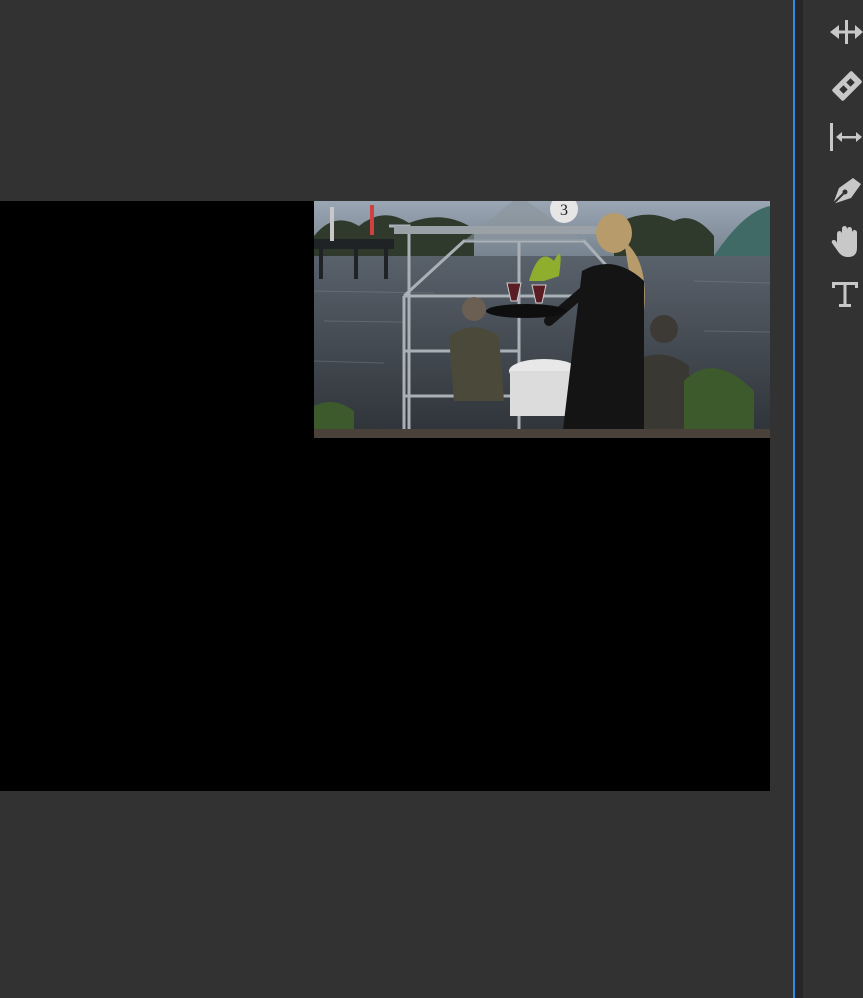 The image size is (863, 998). I want to click on slip-tool-button, so click(845, 137).